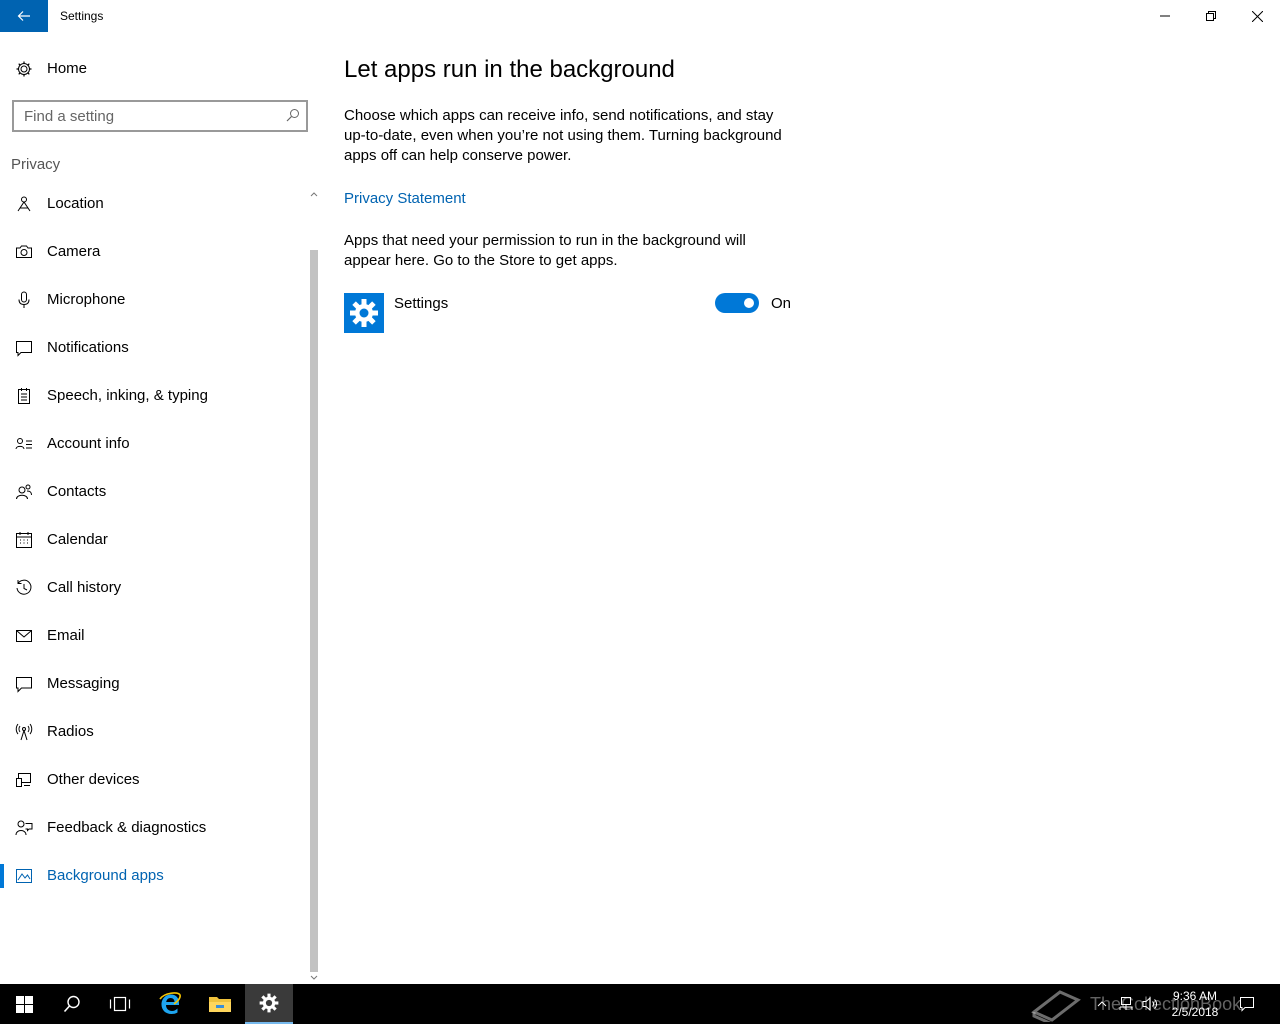 This screenshot has height=1024, width=1280. What do you see at coordinates (153, 636) in the screenshot?
I see `sidebar-item-email: Email` at bounding box center [153, 636].